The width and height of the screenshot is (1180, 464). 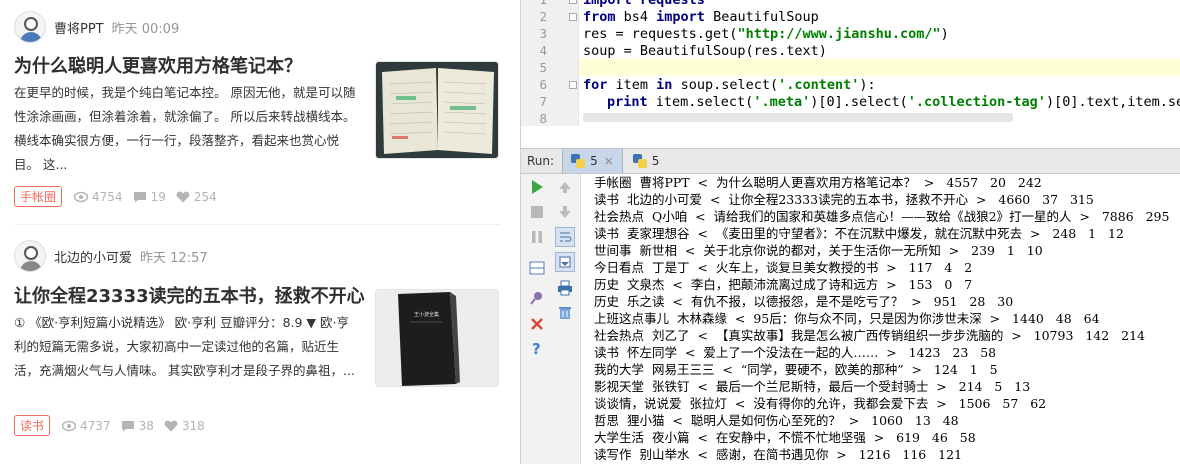 I want to click on current-line-highlight, so click(x=879, y=67).